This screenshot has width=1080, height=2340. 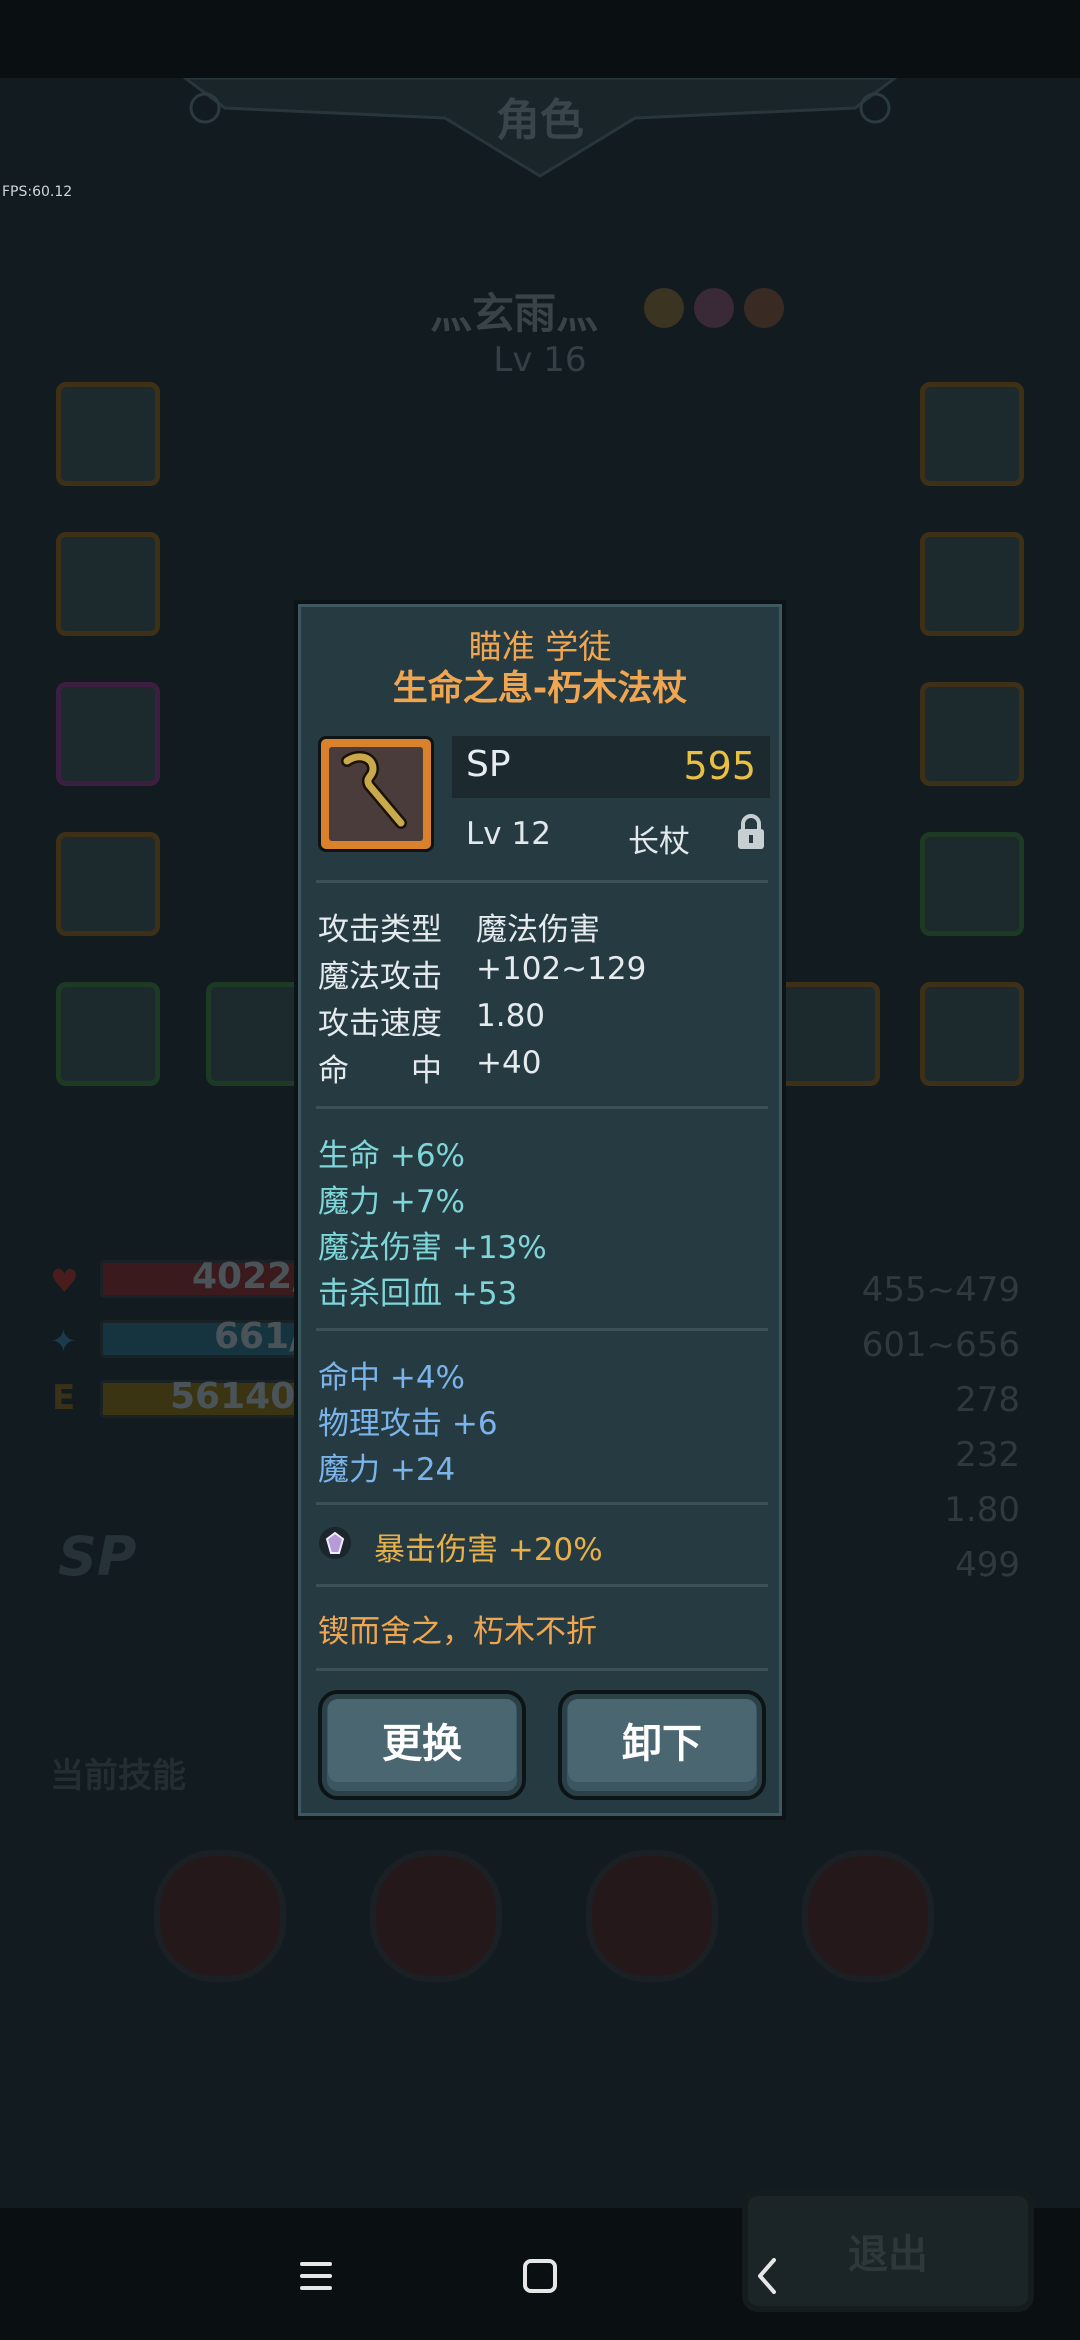 I want to click on stat-label-magic-attack: 魔法攻击, so click(x=380, y=977).